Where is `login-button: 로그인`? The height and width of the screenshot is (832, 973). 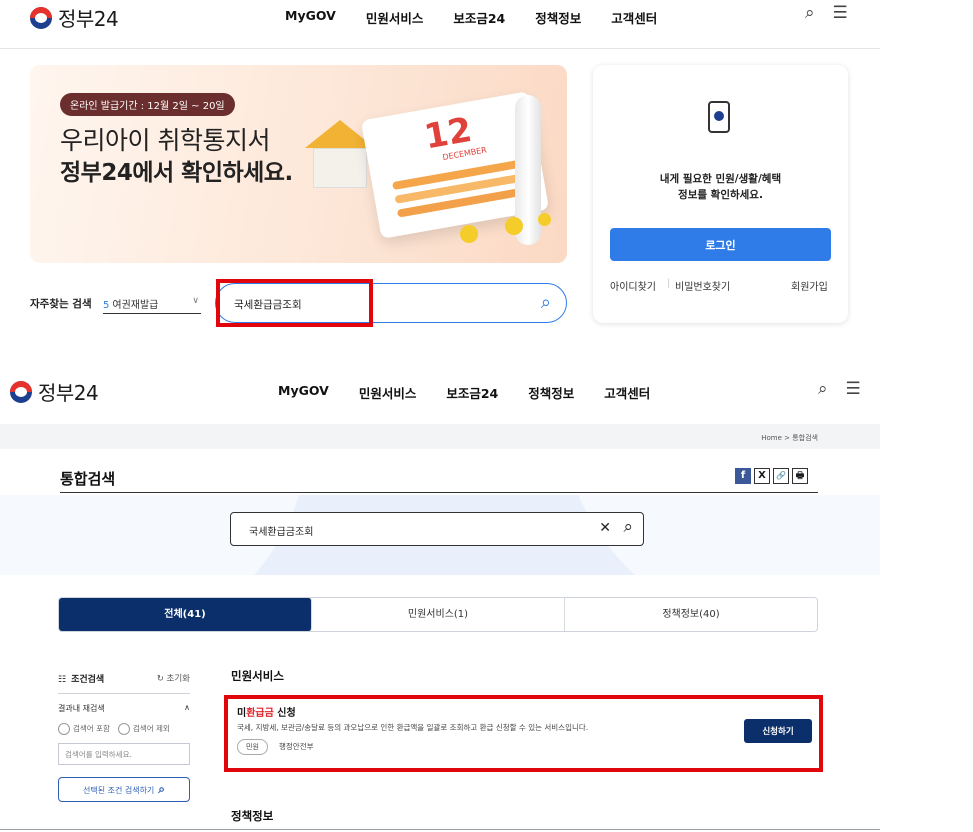
login-button: 로그인 is located at coordinates (720, 244).